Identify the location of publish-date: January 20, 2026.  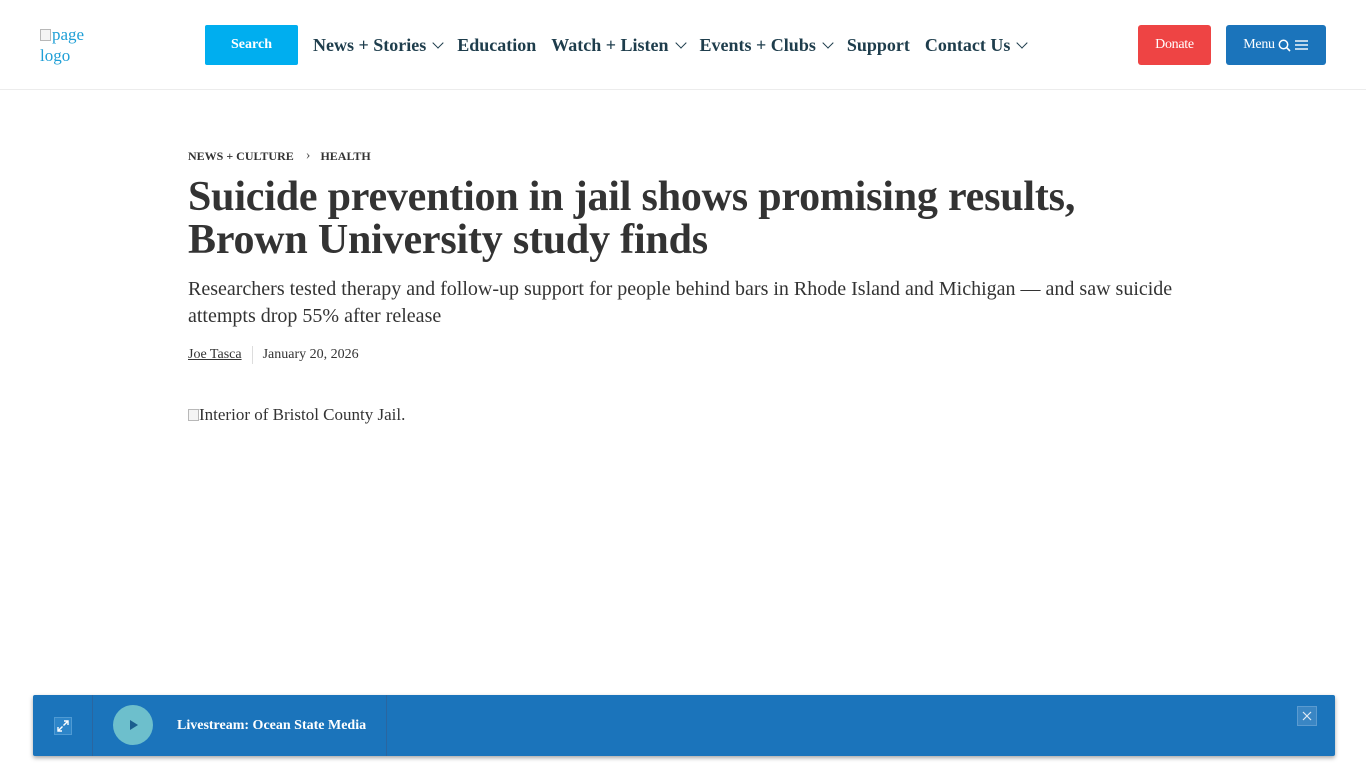
(310, 354).